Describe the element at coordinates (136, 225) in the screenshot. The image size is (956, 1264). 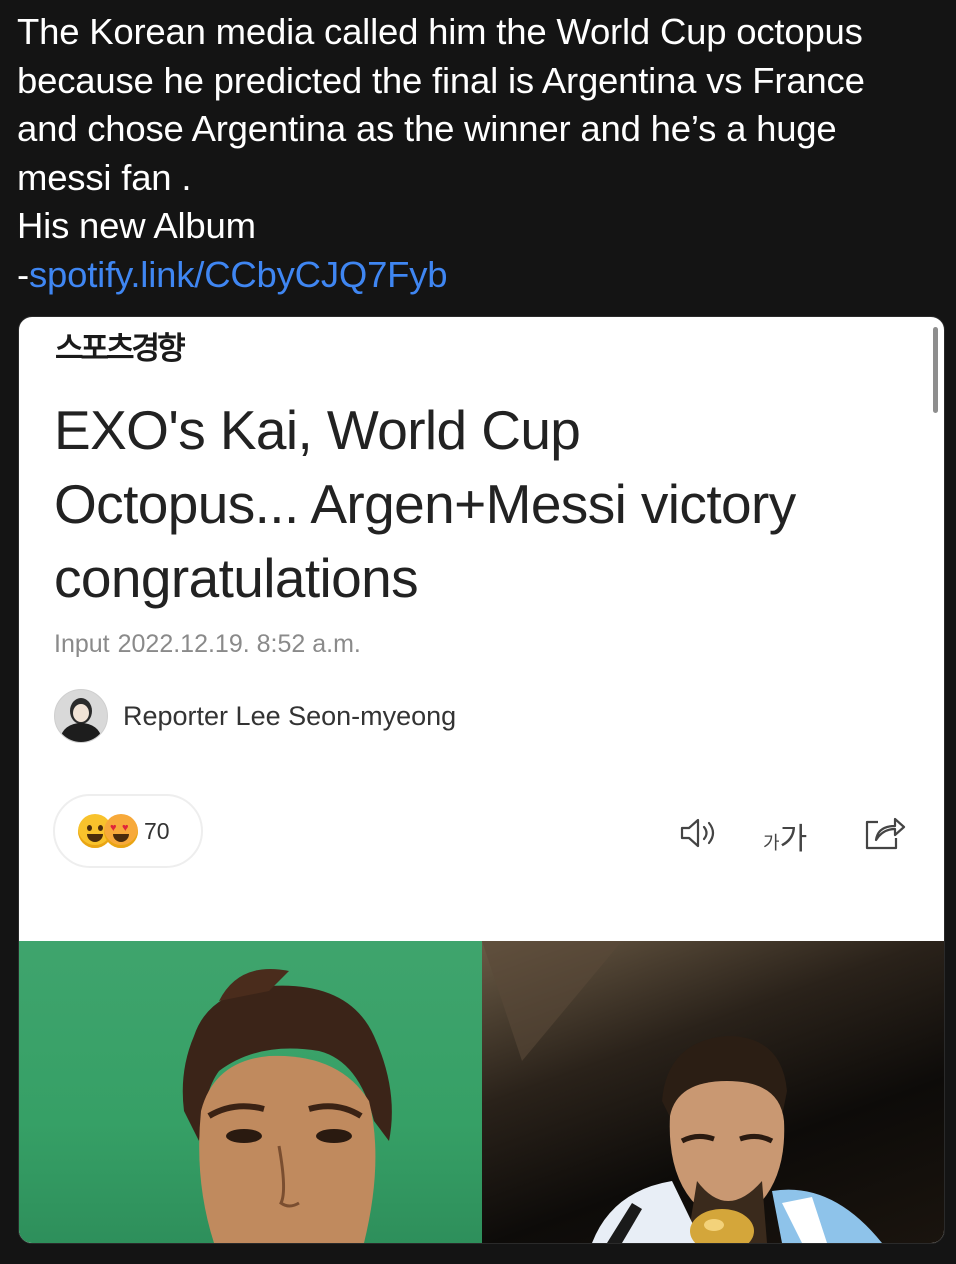
I see `tweet-line: His new Album` at that location.